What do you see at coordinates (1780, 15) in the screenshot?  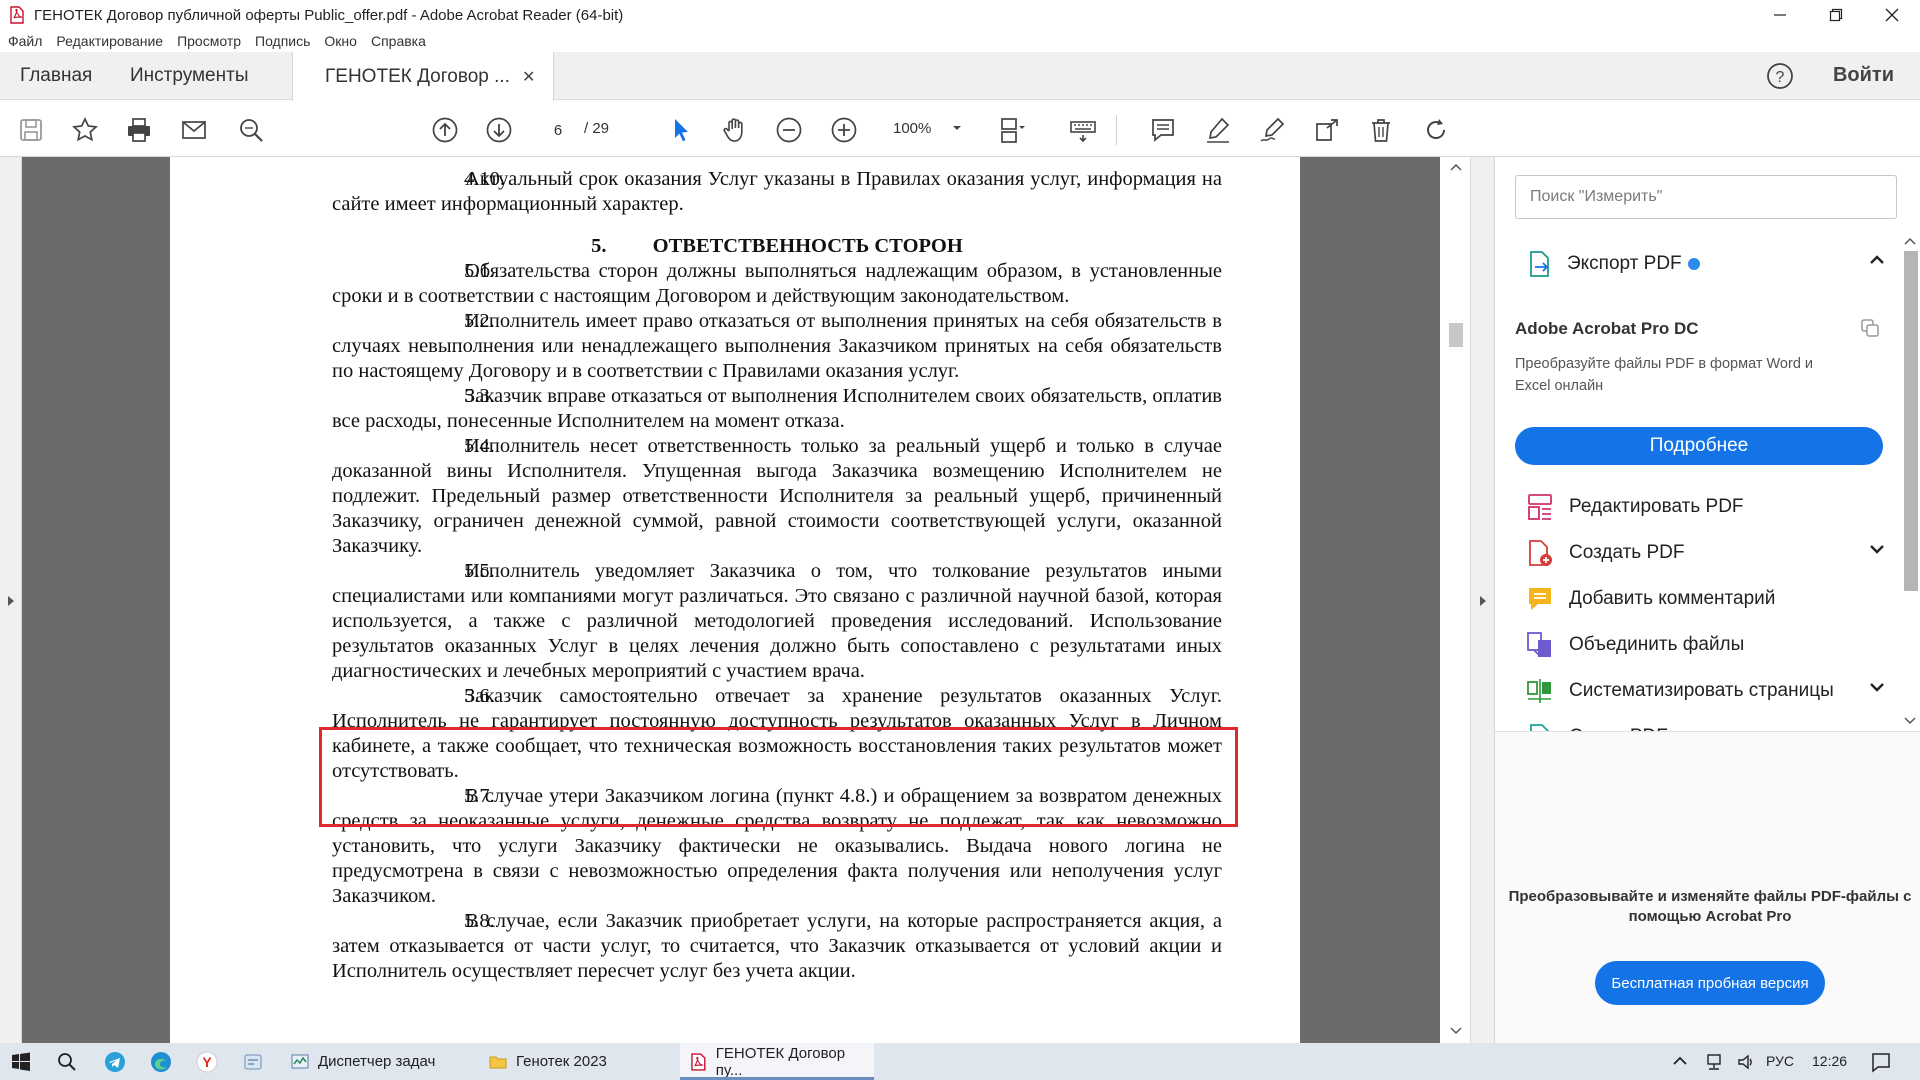 I see `minimize-button` at bounding box center [1780, 15].